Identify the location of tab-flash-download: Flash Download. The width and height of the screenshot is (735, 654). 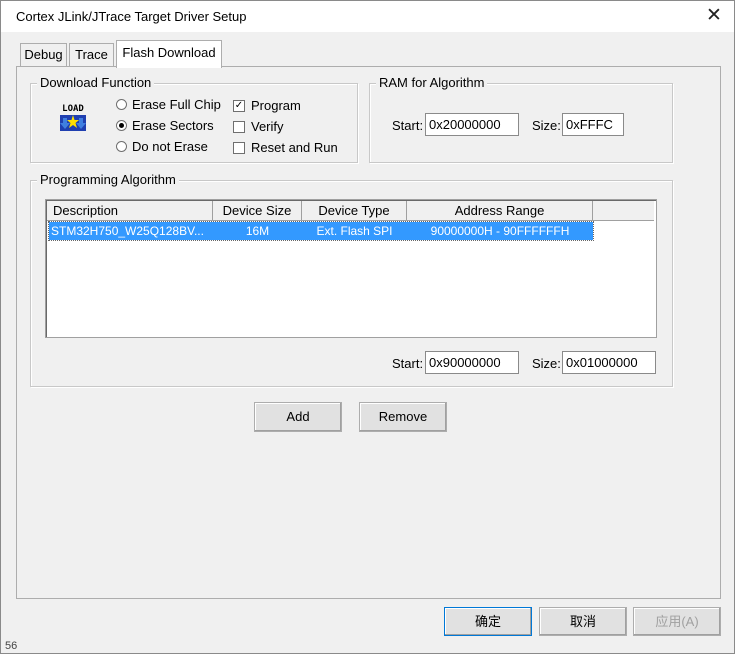
(169, 54).